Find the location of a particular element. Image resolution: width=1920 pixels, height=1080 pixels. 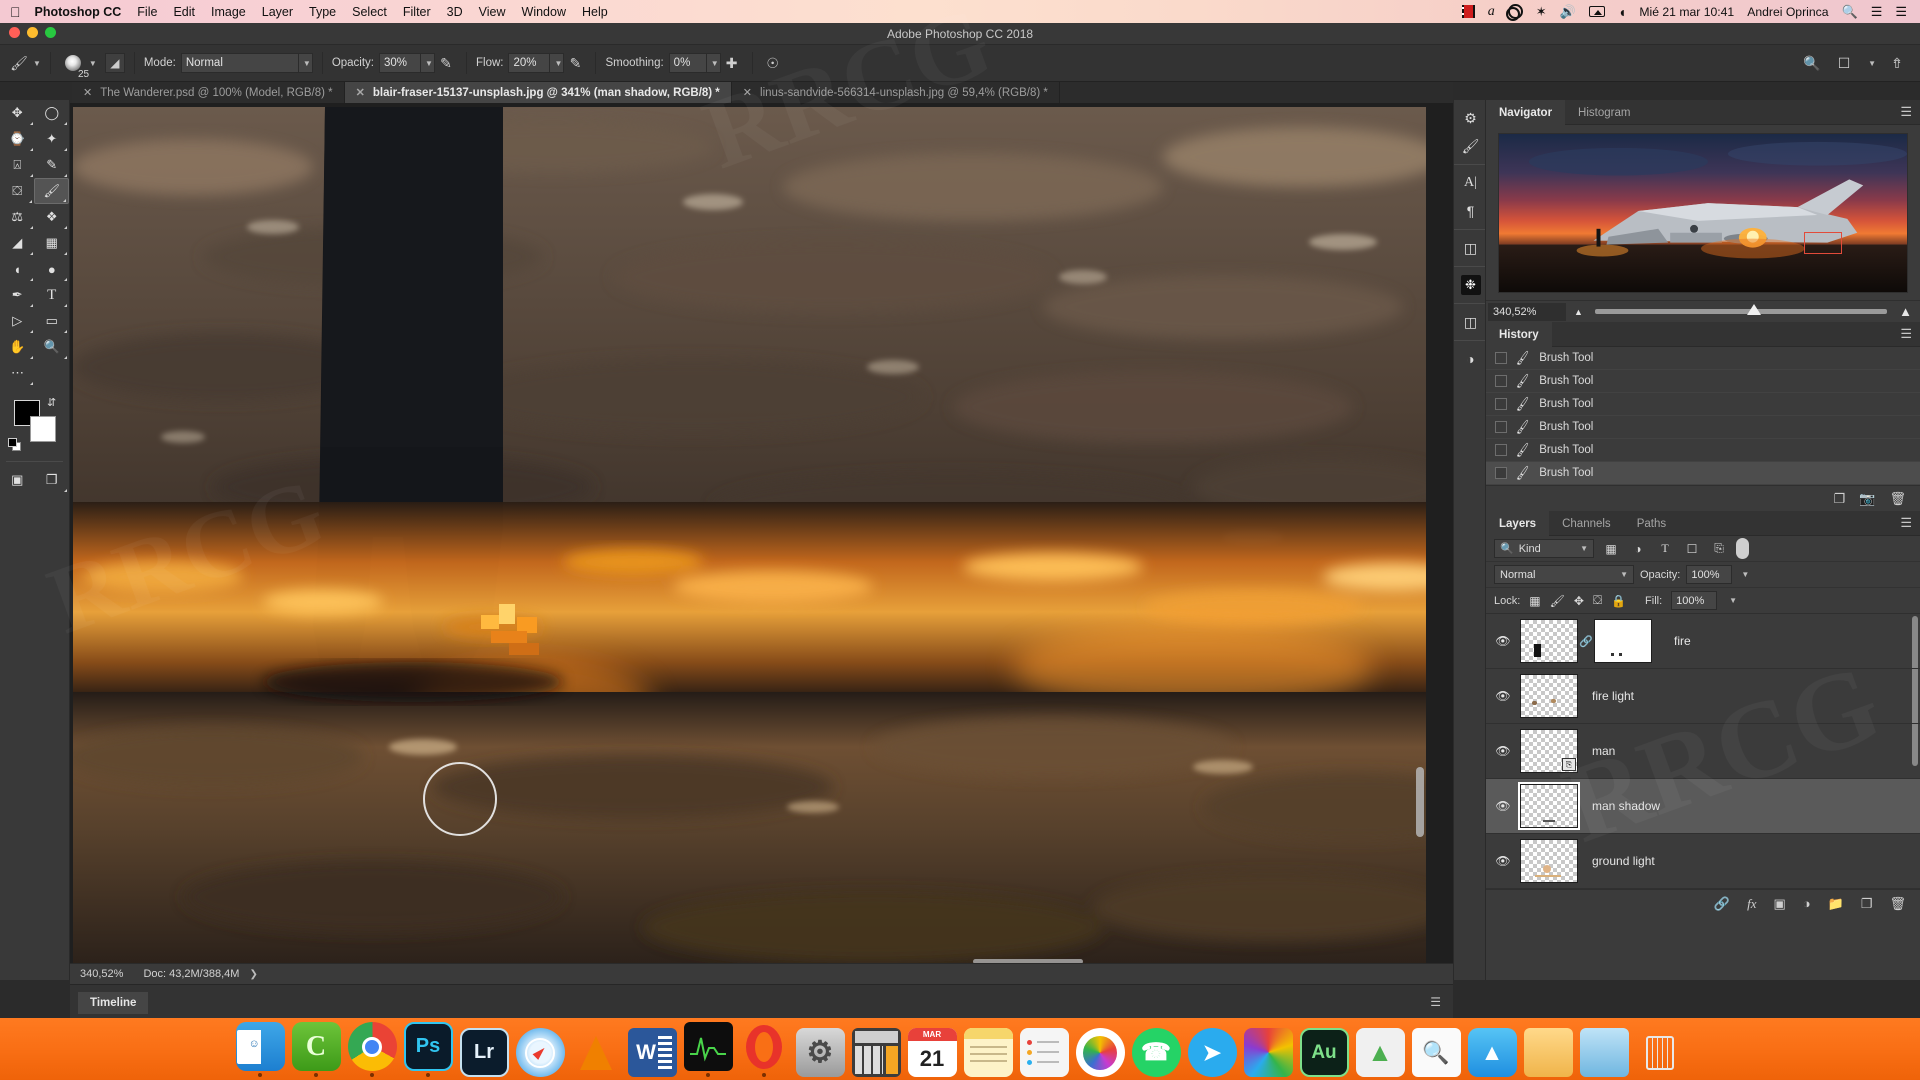

layer-row-man: 👁 ⎘ man is located at coordinates (1703, 751).